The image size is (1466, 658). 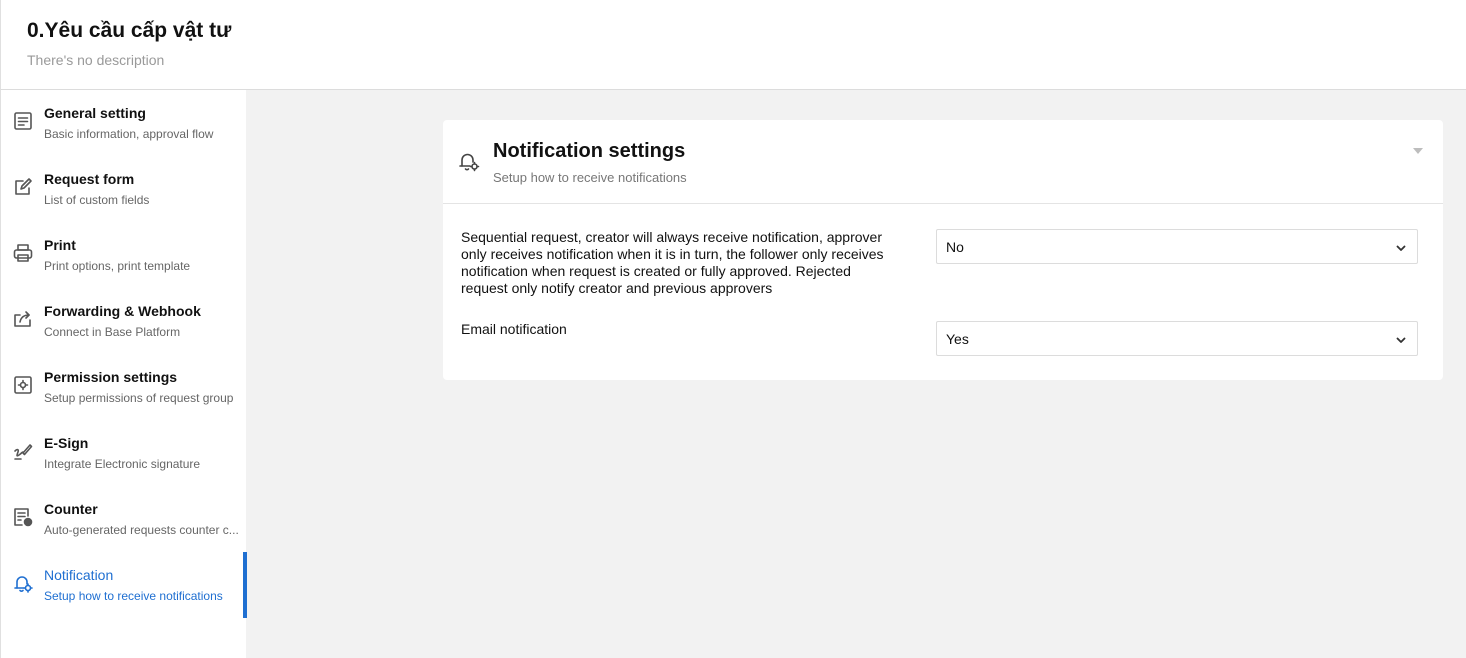 What do you see at coordinates (129, 134) in the screenshot?
I see `sidebar-item-description: Basic information, approval flow` at bounding box center [129, 134].